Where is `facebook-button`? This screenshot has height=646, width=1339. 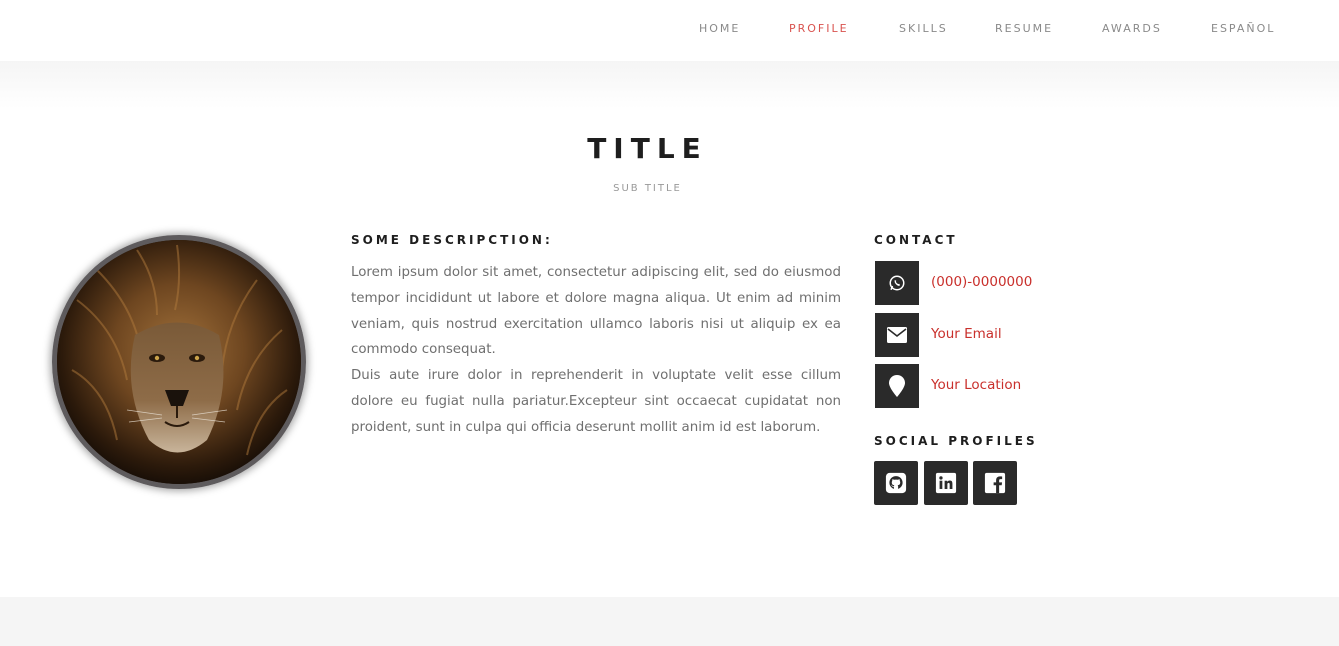 facebook-button is located at coordinates (995, 483).